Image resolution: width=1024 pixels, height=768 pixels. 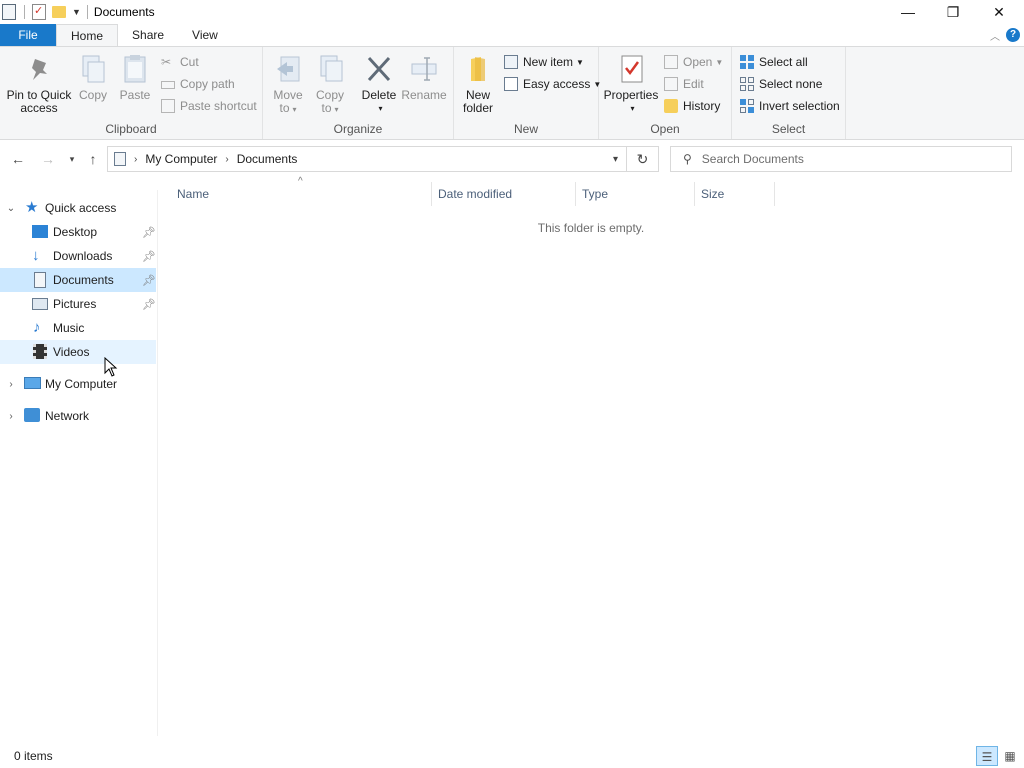 What do you see at coordinates (781, 84) in the screenshot?
I see `select-none-button: Select none` at bounding box center [781, 84].